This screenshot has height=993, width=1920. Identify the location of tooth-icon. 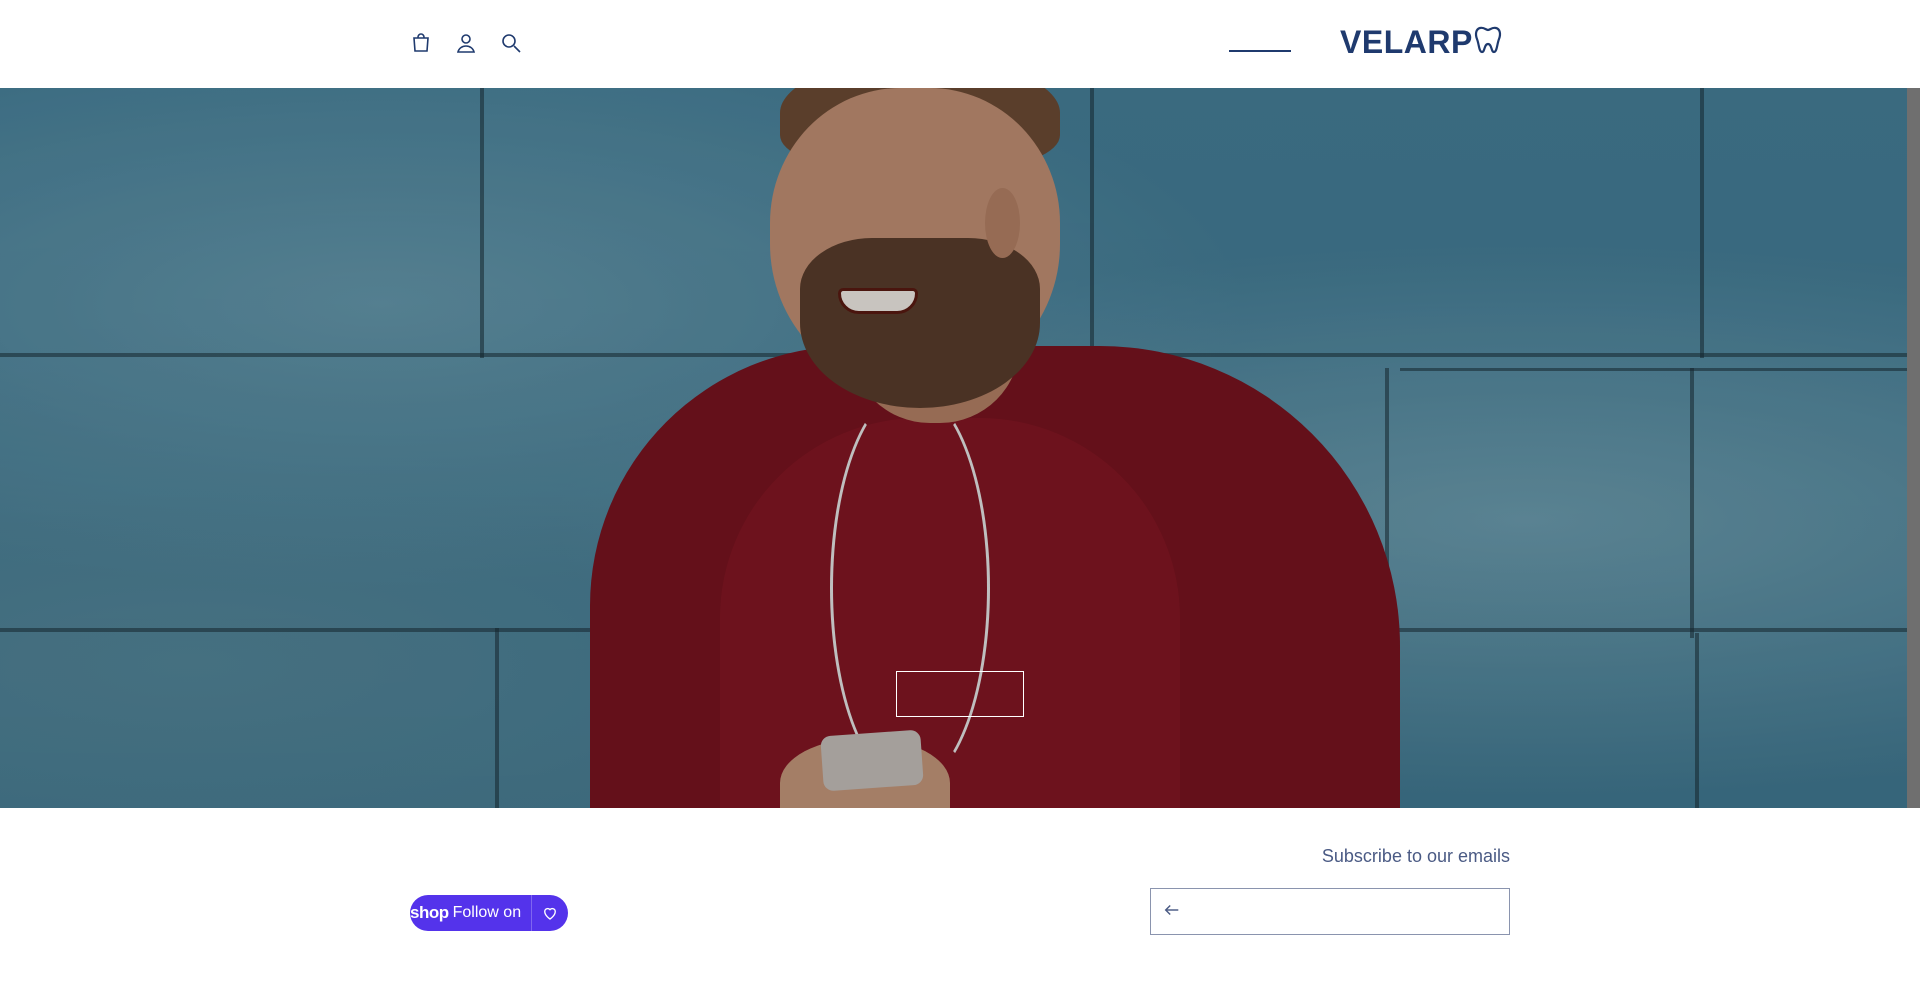
(1487, 42).